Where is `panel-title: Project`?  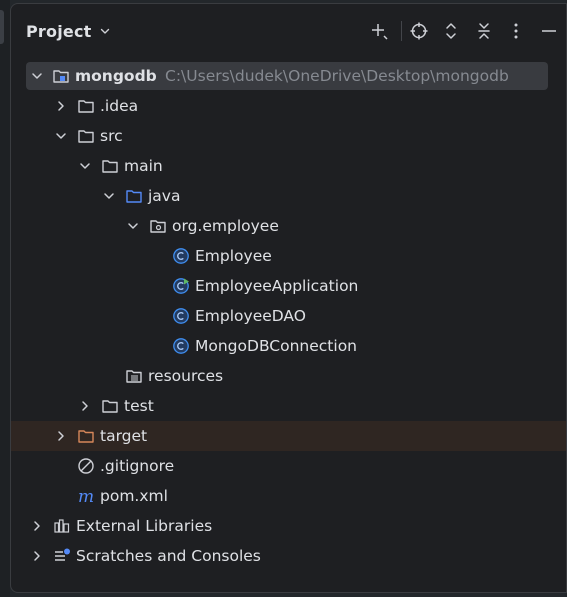
panel-title: Project is located at coordinates (59, 31).